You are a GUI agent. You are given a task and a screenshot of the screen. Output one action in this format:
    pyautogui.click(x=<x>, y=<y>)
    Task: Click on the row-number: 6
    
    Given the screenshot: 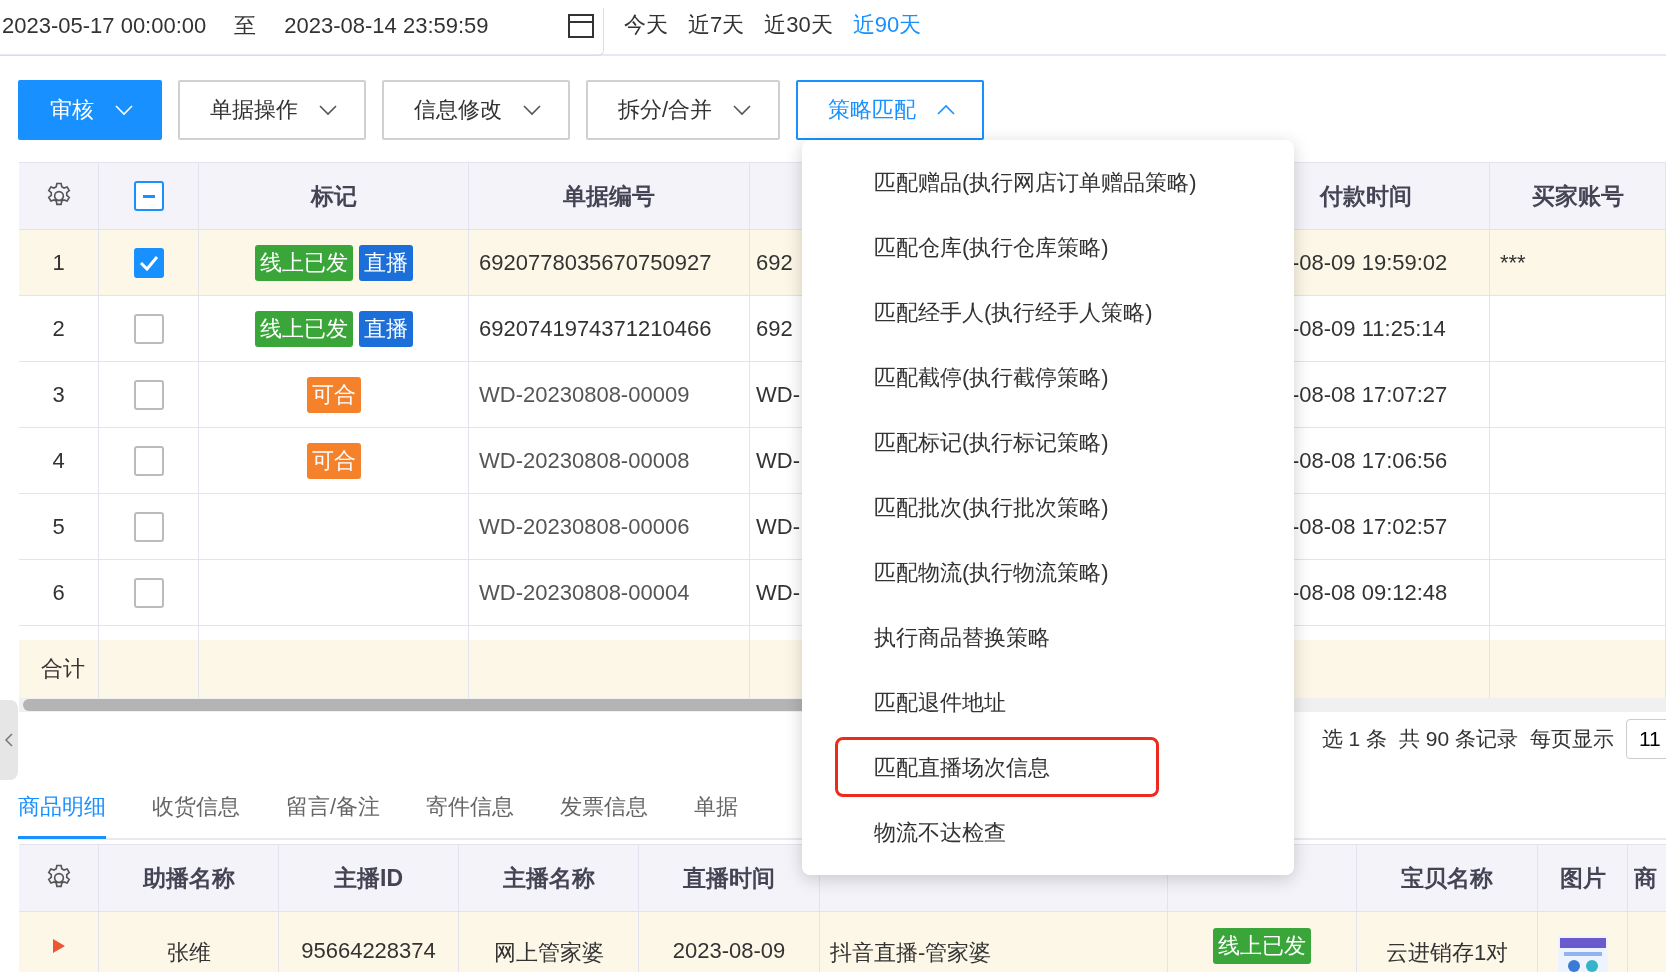 What is the action you would take?
    pyautogui.click(x=59, y=593)
    